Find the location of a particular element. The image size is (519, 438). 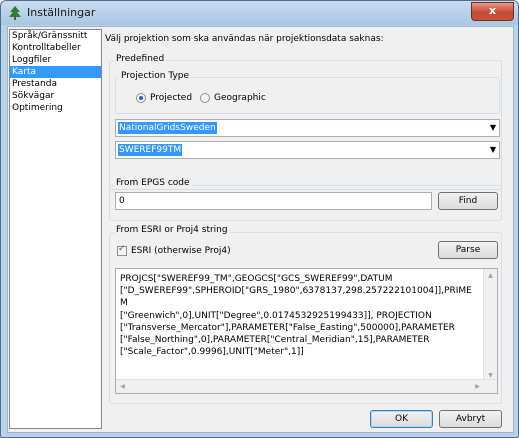

projected-radio-label: Projected is located at coordinates (171, 98).